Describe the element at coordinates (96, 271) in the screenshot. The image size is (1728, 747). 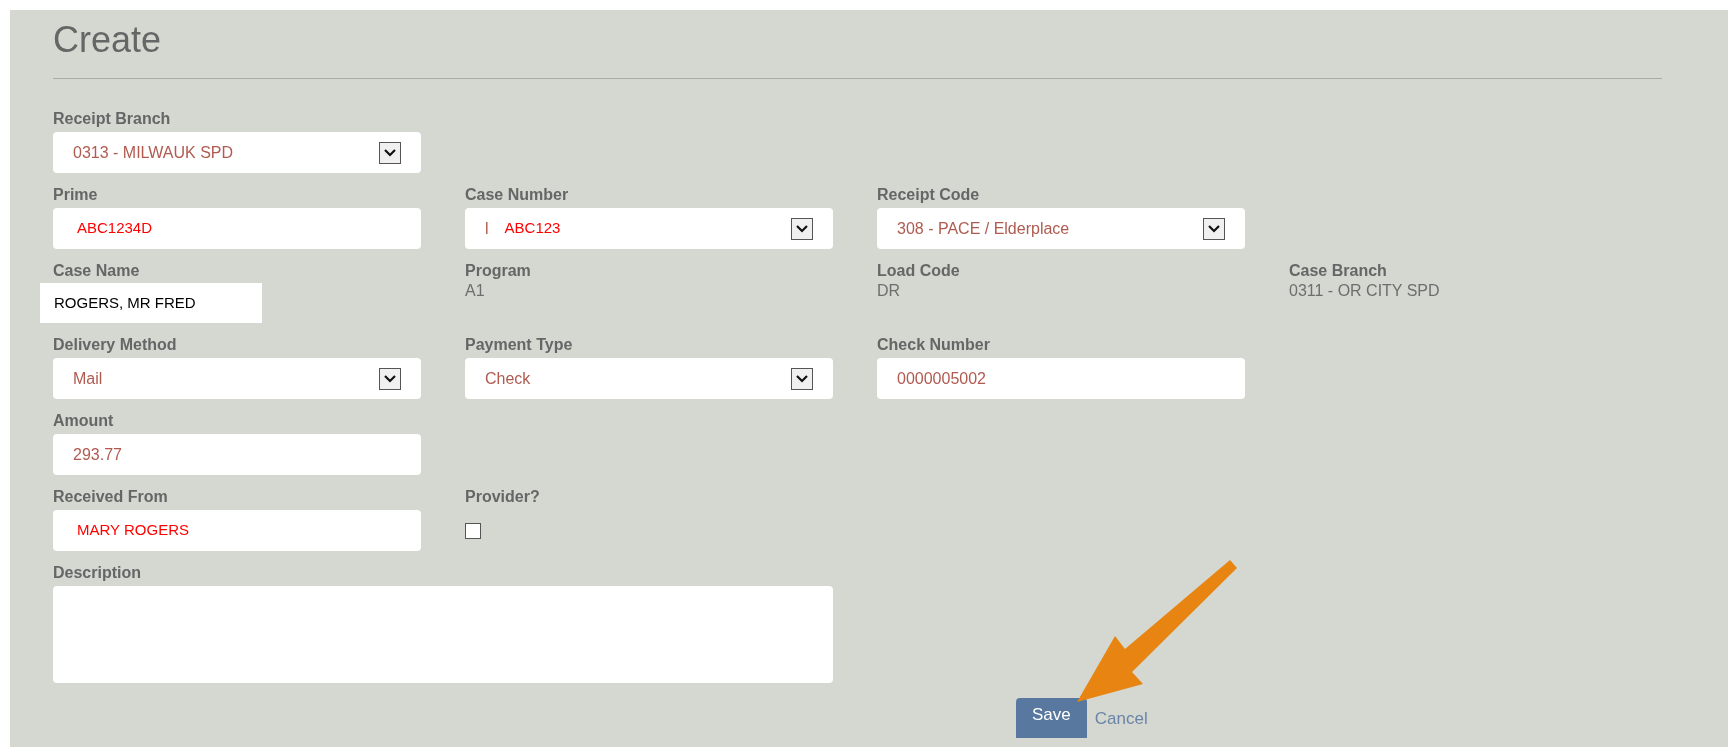
I see `field-label: Case Name` at that location.